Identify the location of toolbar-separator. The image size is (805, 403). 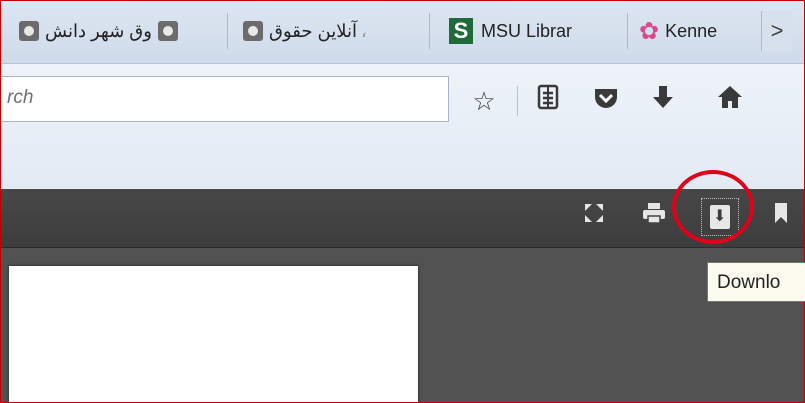
(517, 101).